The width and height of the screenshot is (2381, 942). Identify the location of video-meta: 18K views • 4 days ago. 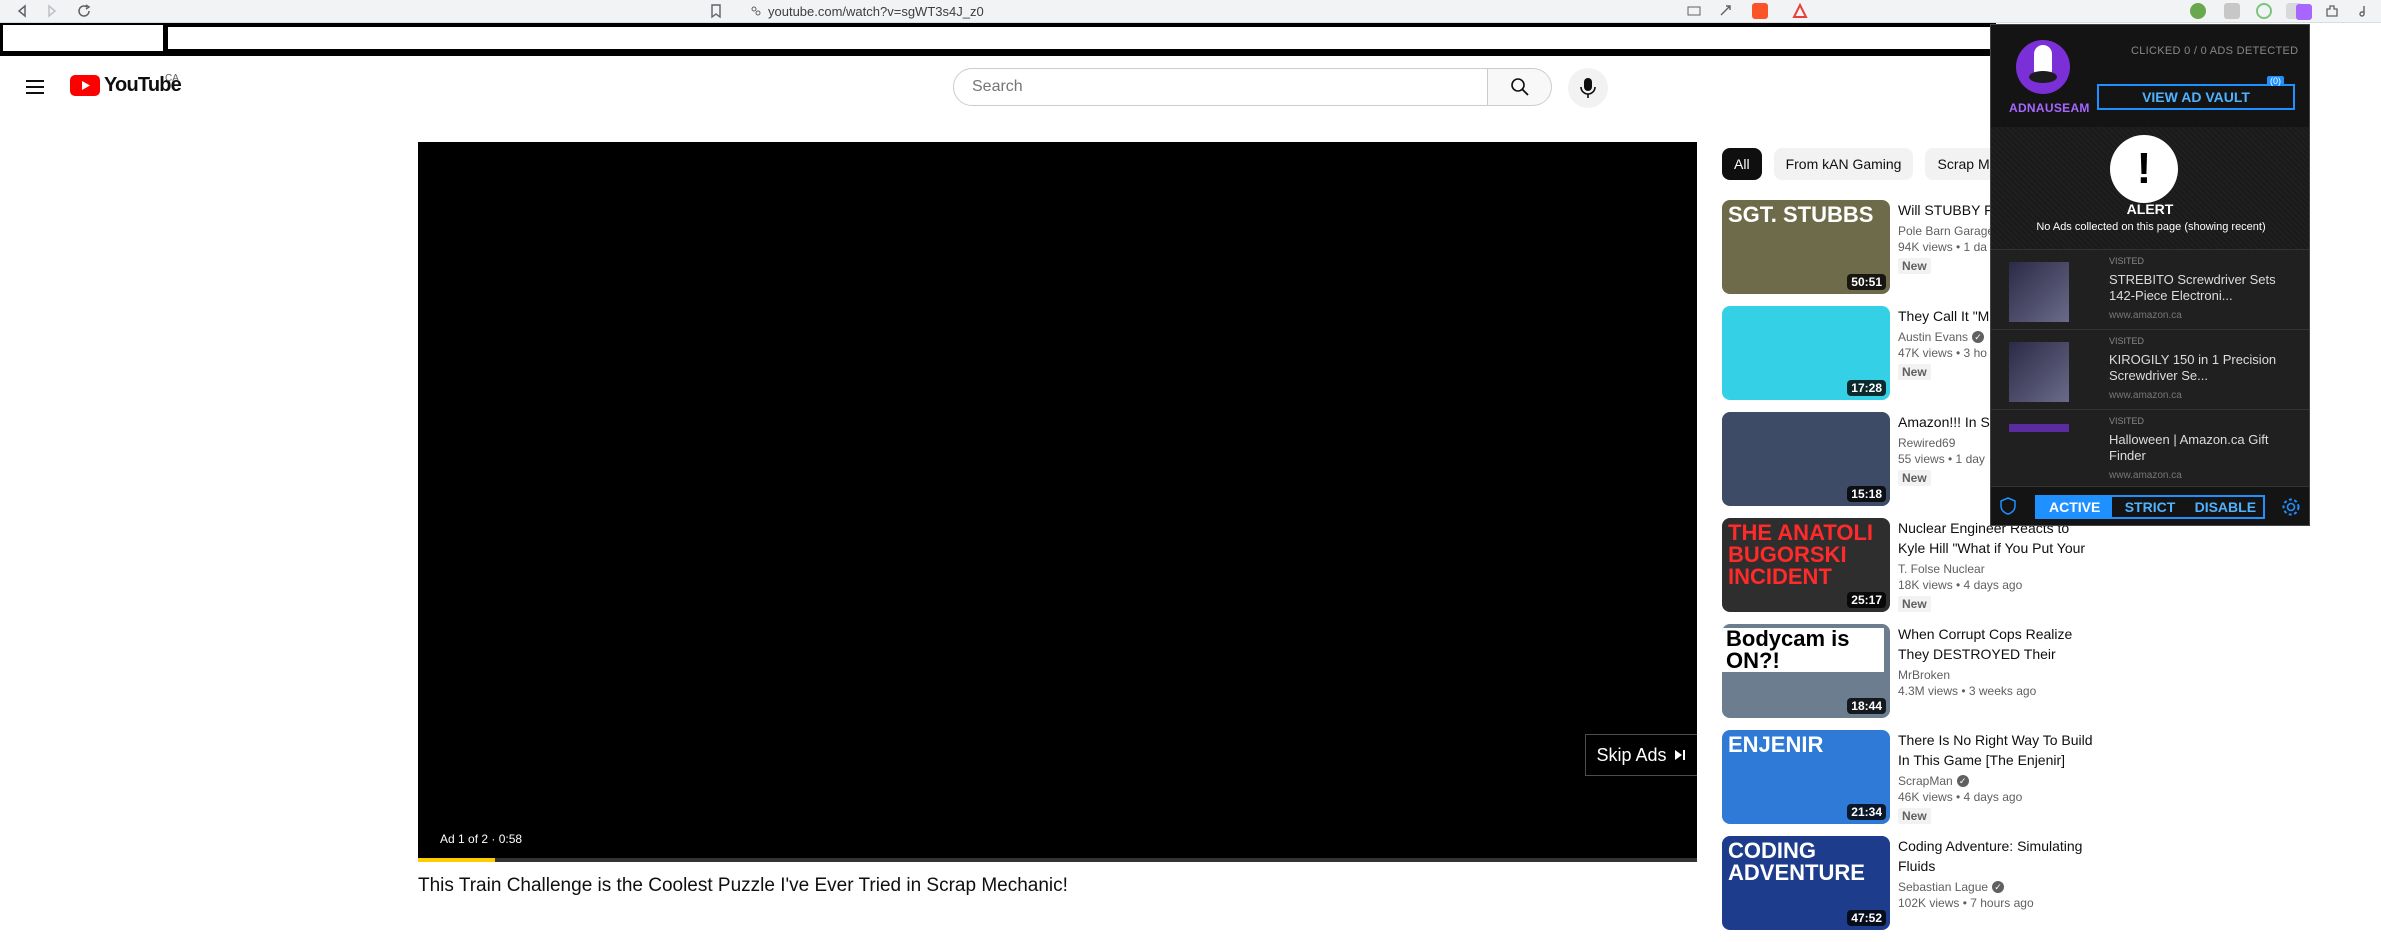
(1960, 585).